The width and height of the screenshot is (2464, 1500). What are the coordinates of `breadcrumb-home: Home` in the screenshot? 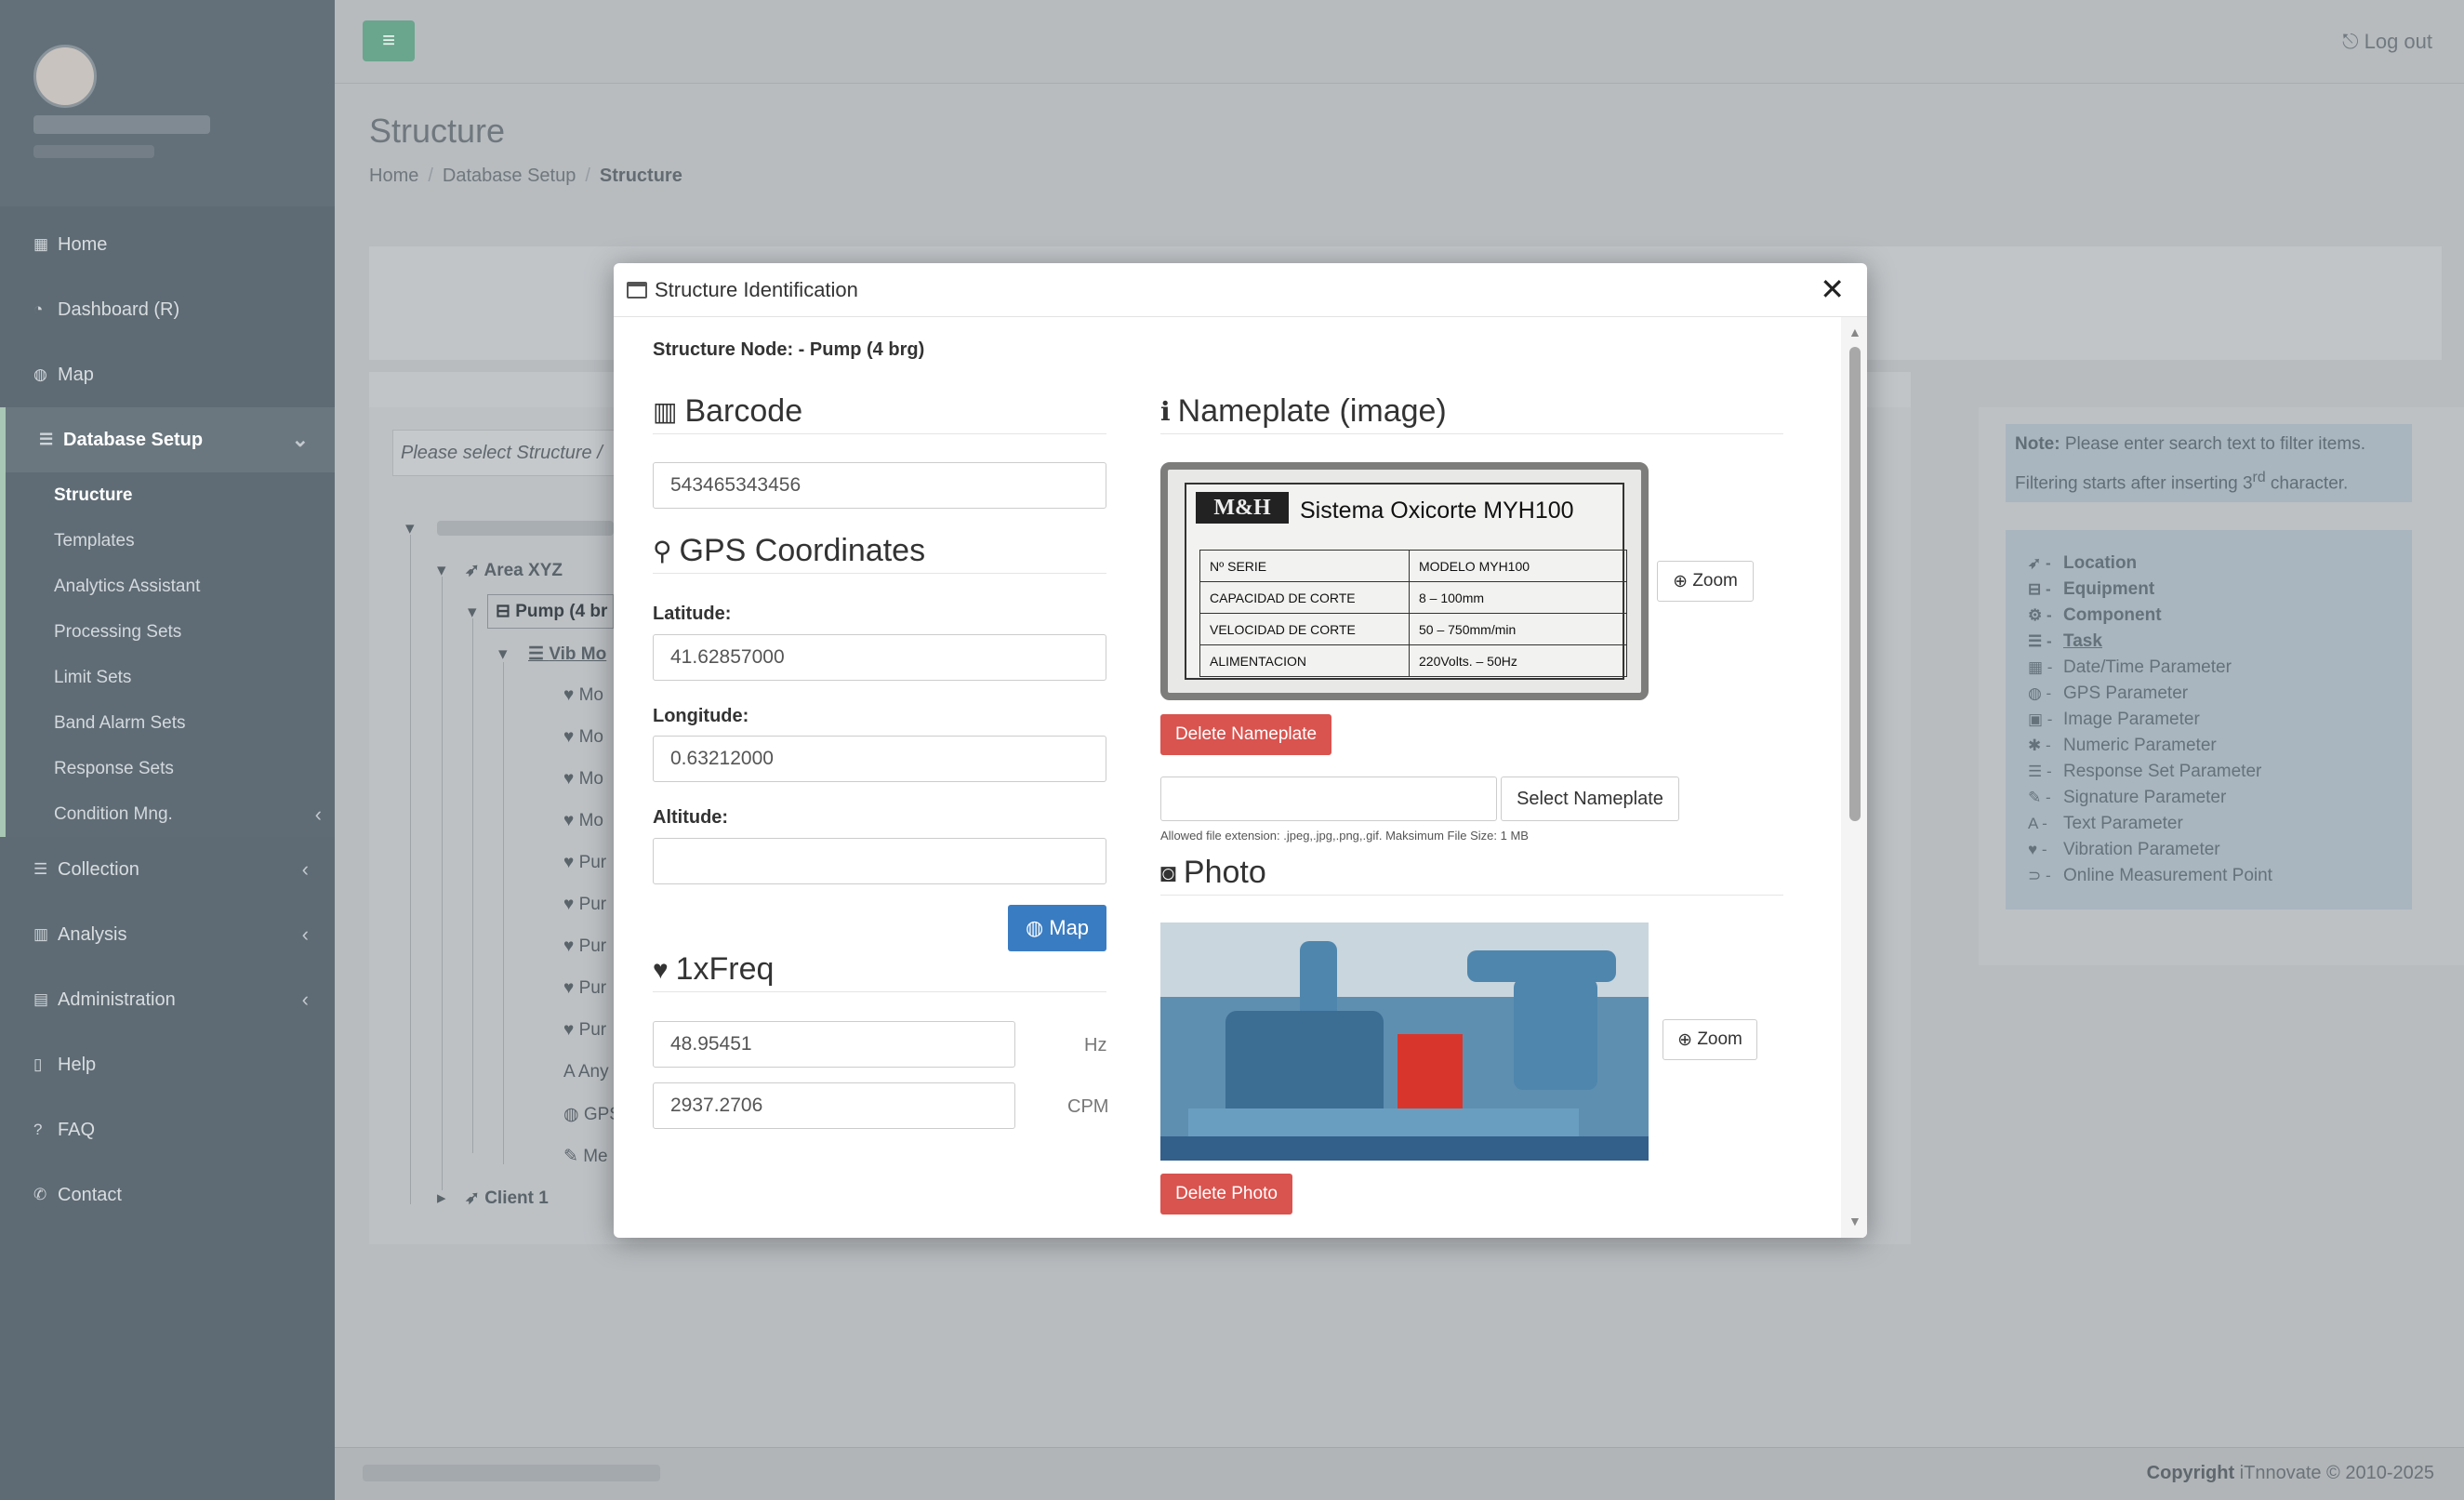 It's located at (393, 176).